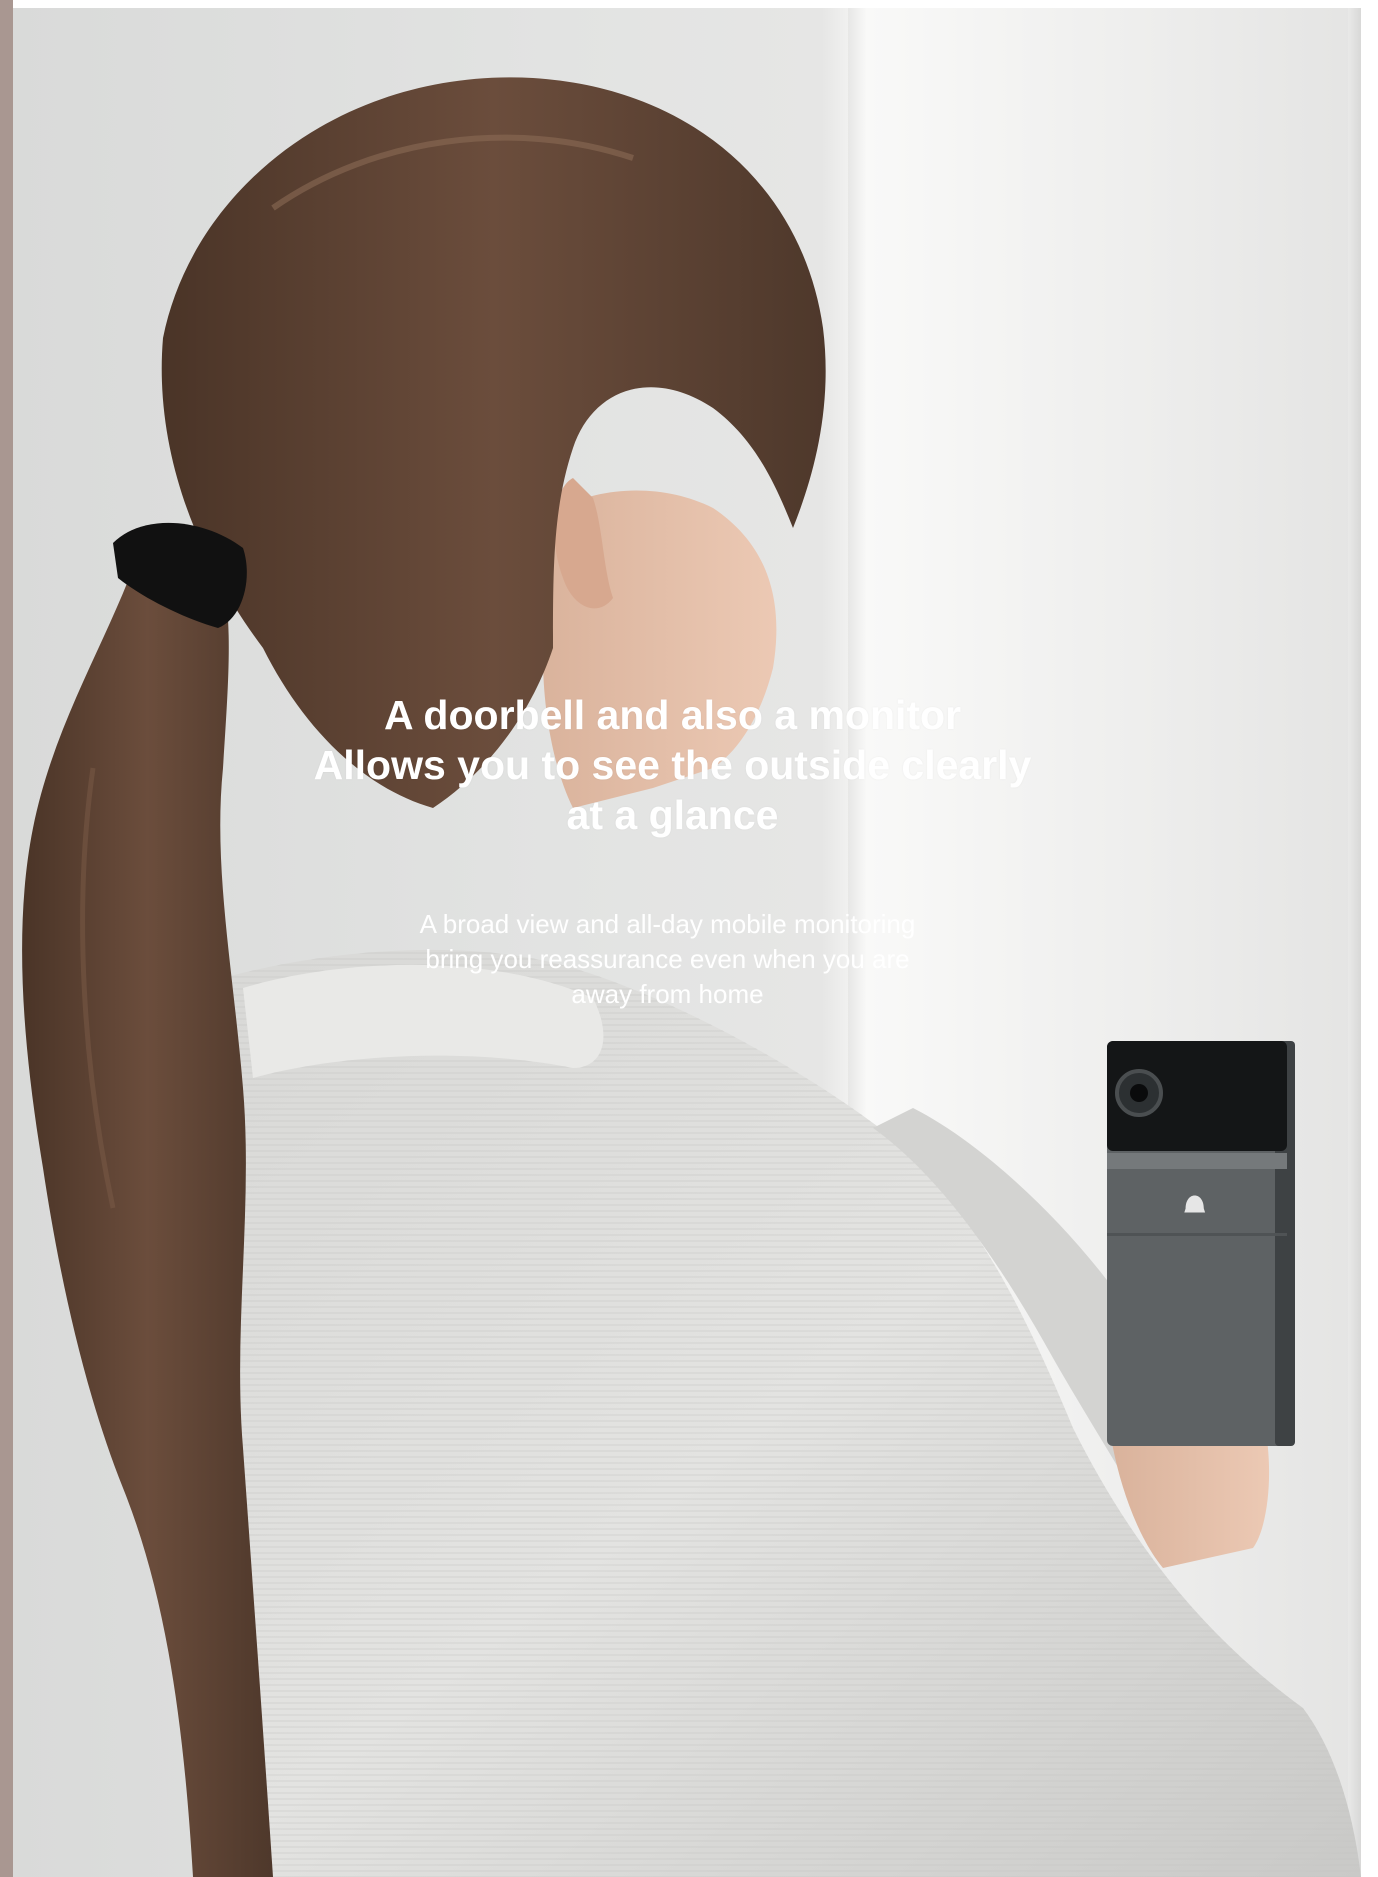  What do you see at coordinates (672, 715) in the screenshot?
I see `headline-line-1: A doorbell and also a monitor` at bounding box center [672, 715].